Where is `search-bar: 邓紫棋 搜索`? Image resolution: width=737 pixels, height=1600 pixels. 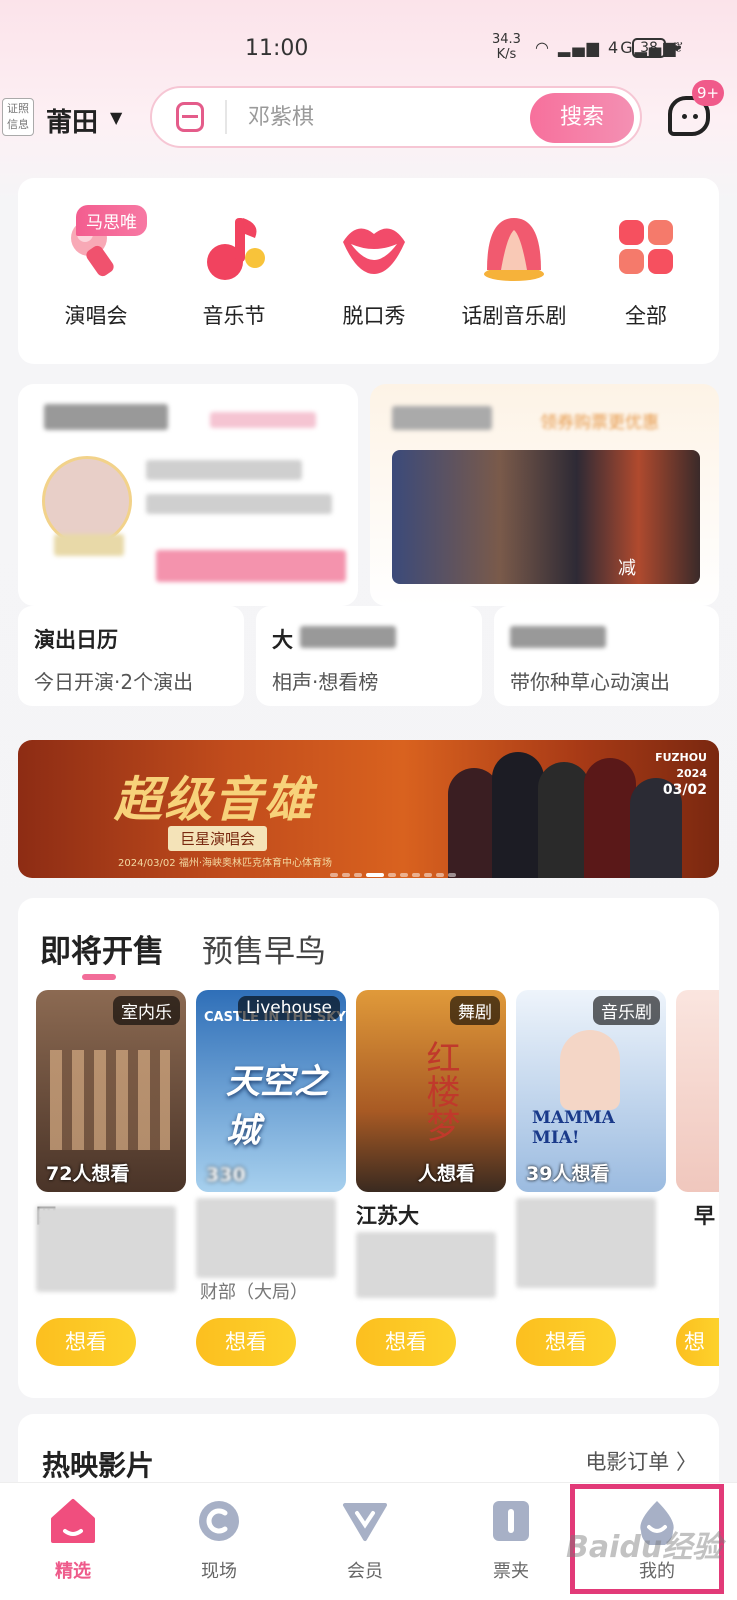 search-bar: 邓紫棋 搜索 is located at coordinates (396, 117).